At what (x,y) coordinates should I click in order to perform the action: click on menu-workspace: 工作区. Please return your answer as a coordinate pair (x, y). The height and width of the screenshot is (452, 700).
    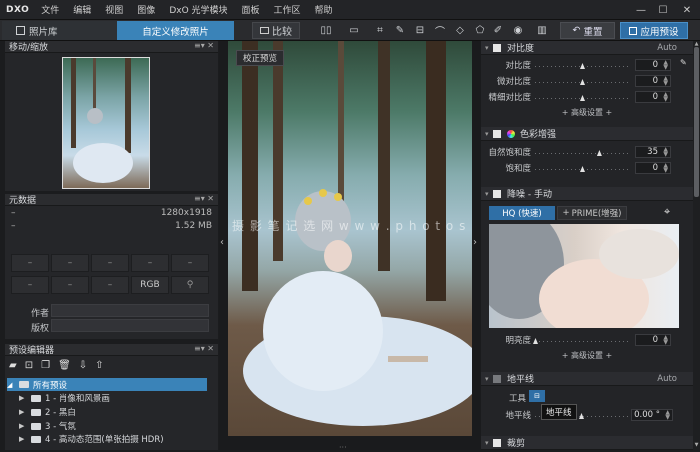
    Looking at the image, I should click on (287, 9).